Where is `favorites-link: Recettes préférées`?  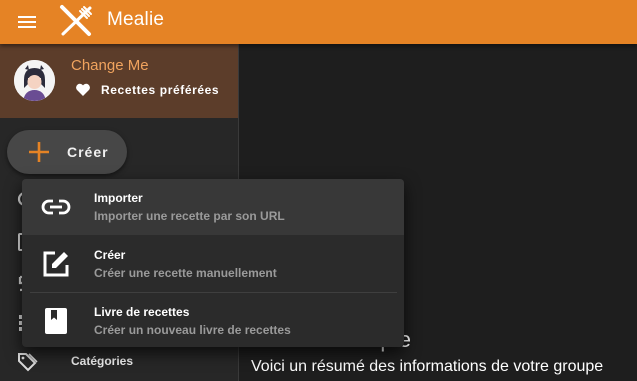 favorites-link: Recettes préférées is located at coordinates (147, 90).